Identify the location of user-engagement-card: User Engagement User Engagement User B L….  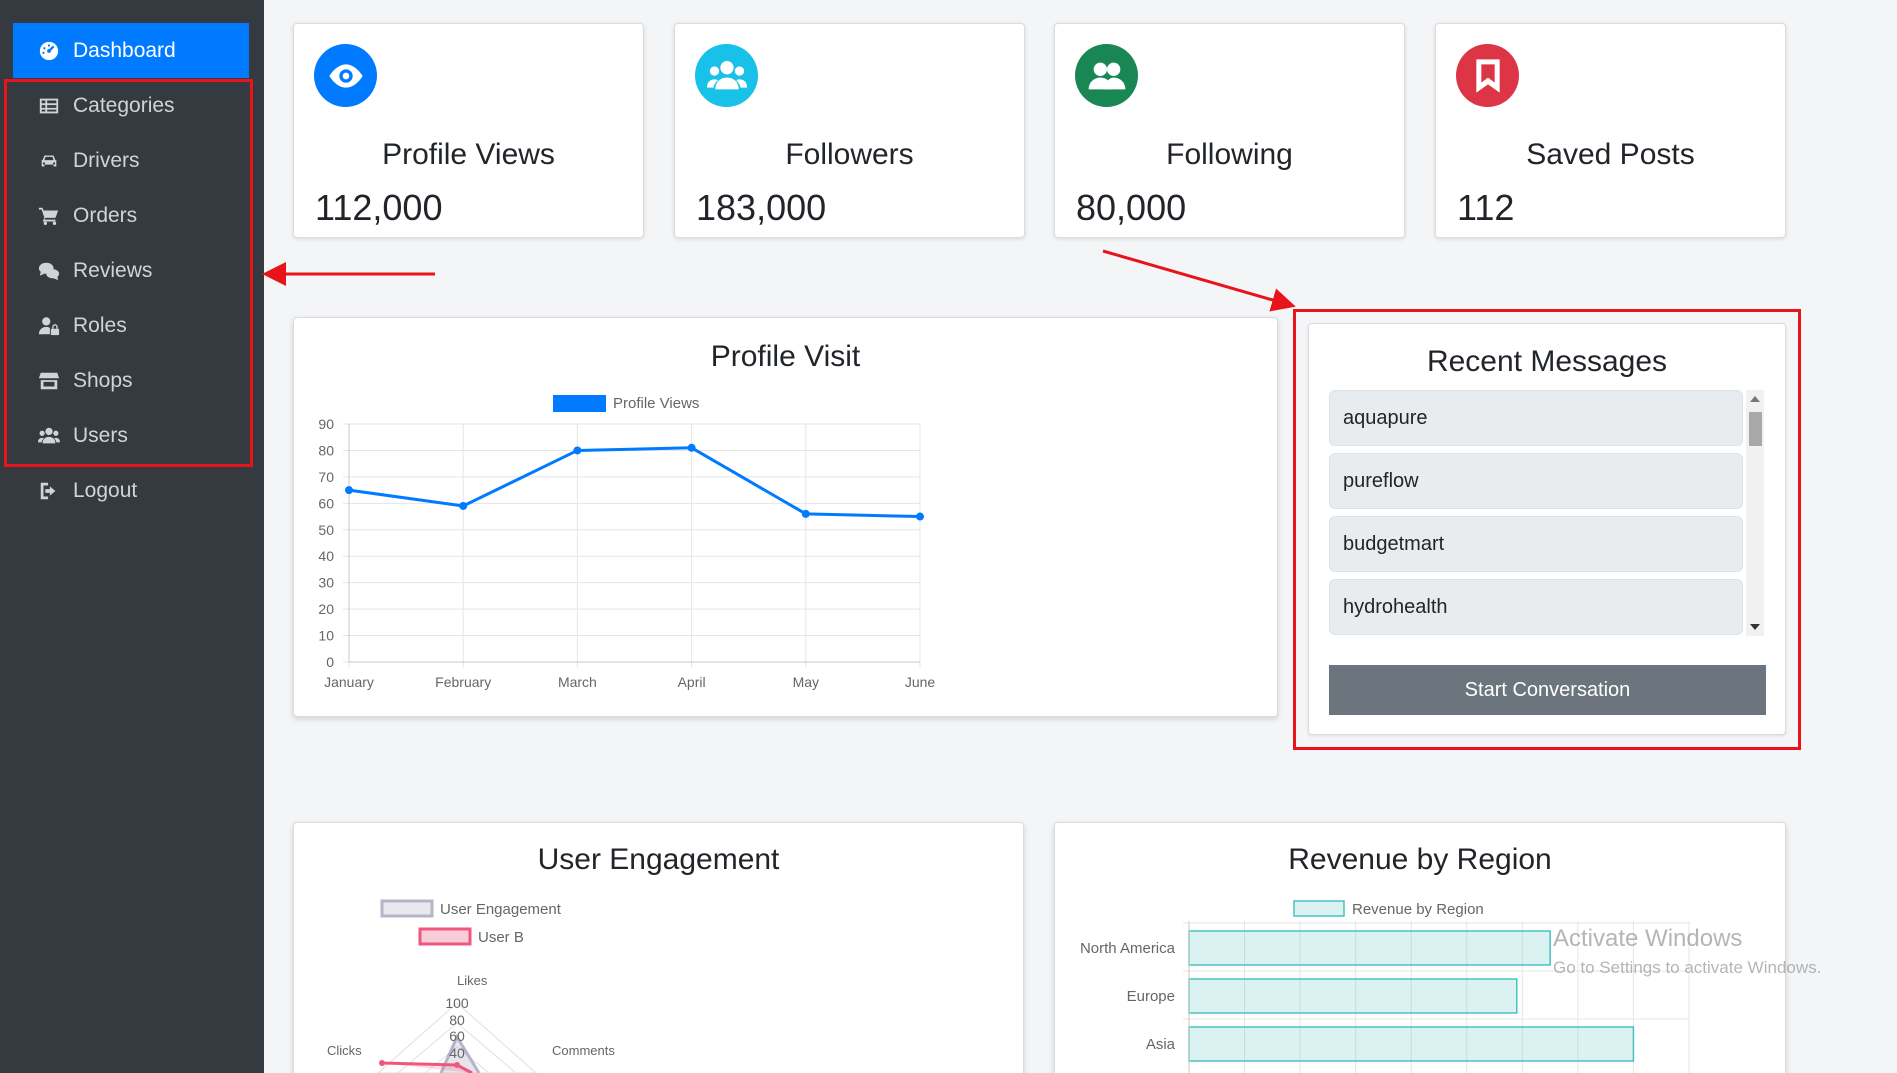
(658, 947).